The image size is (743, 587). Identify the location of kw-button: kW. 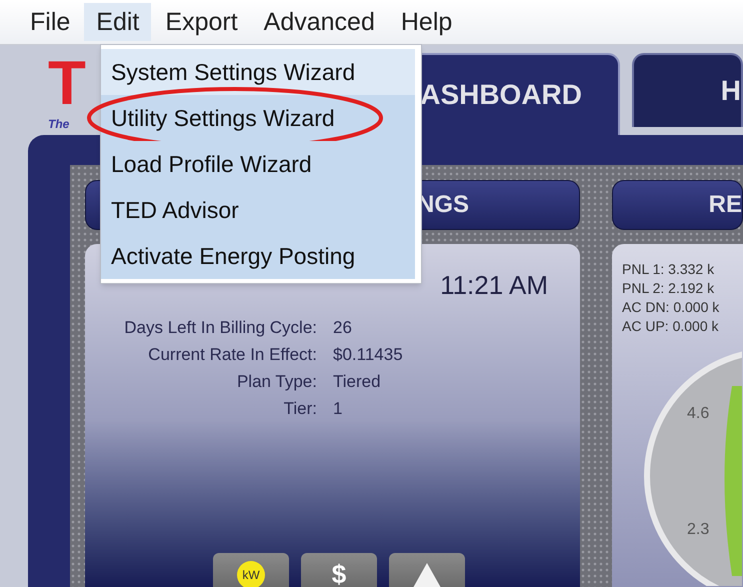
(251, 570).